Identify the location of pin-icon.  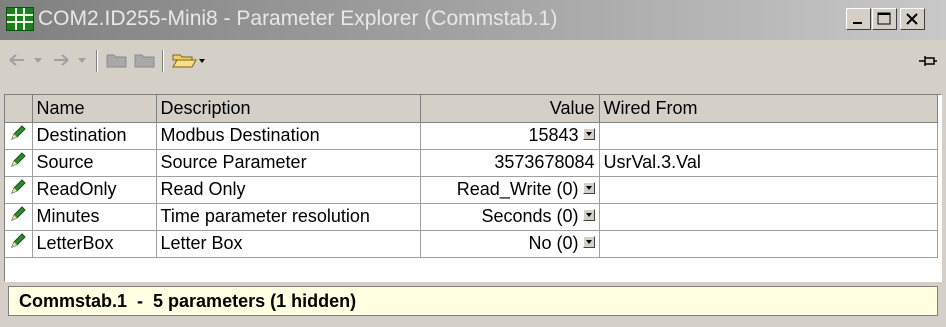
(928, 61).